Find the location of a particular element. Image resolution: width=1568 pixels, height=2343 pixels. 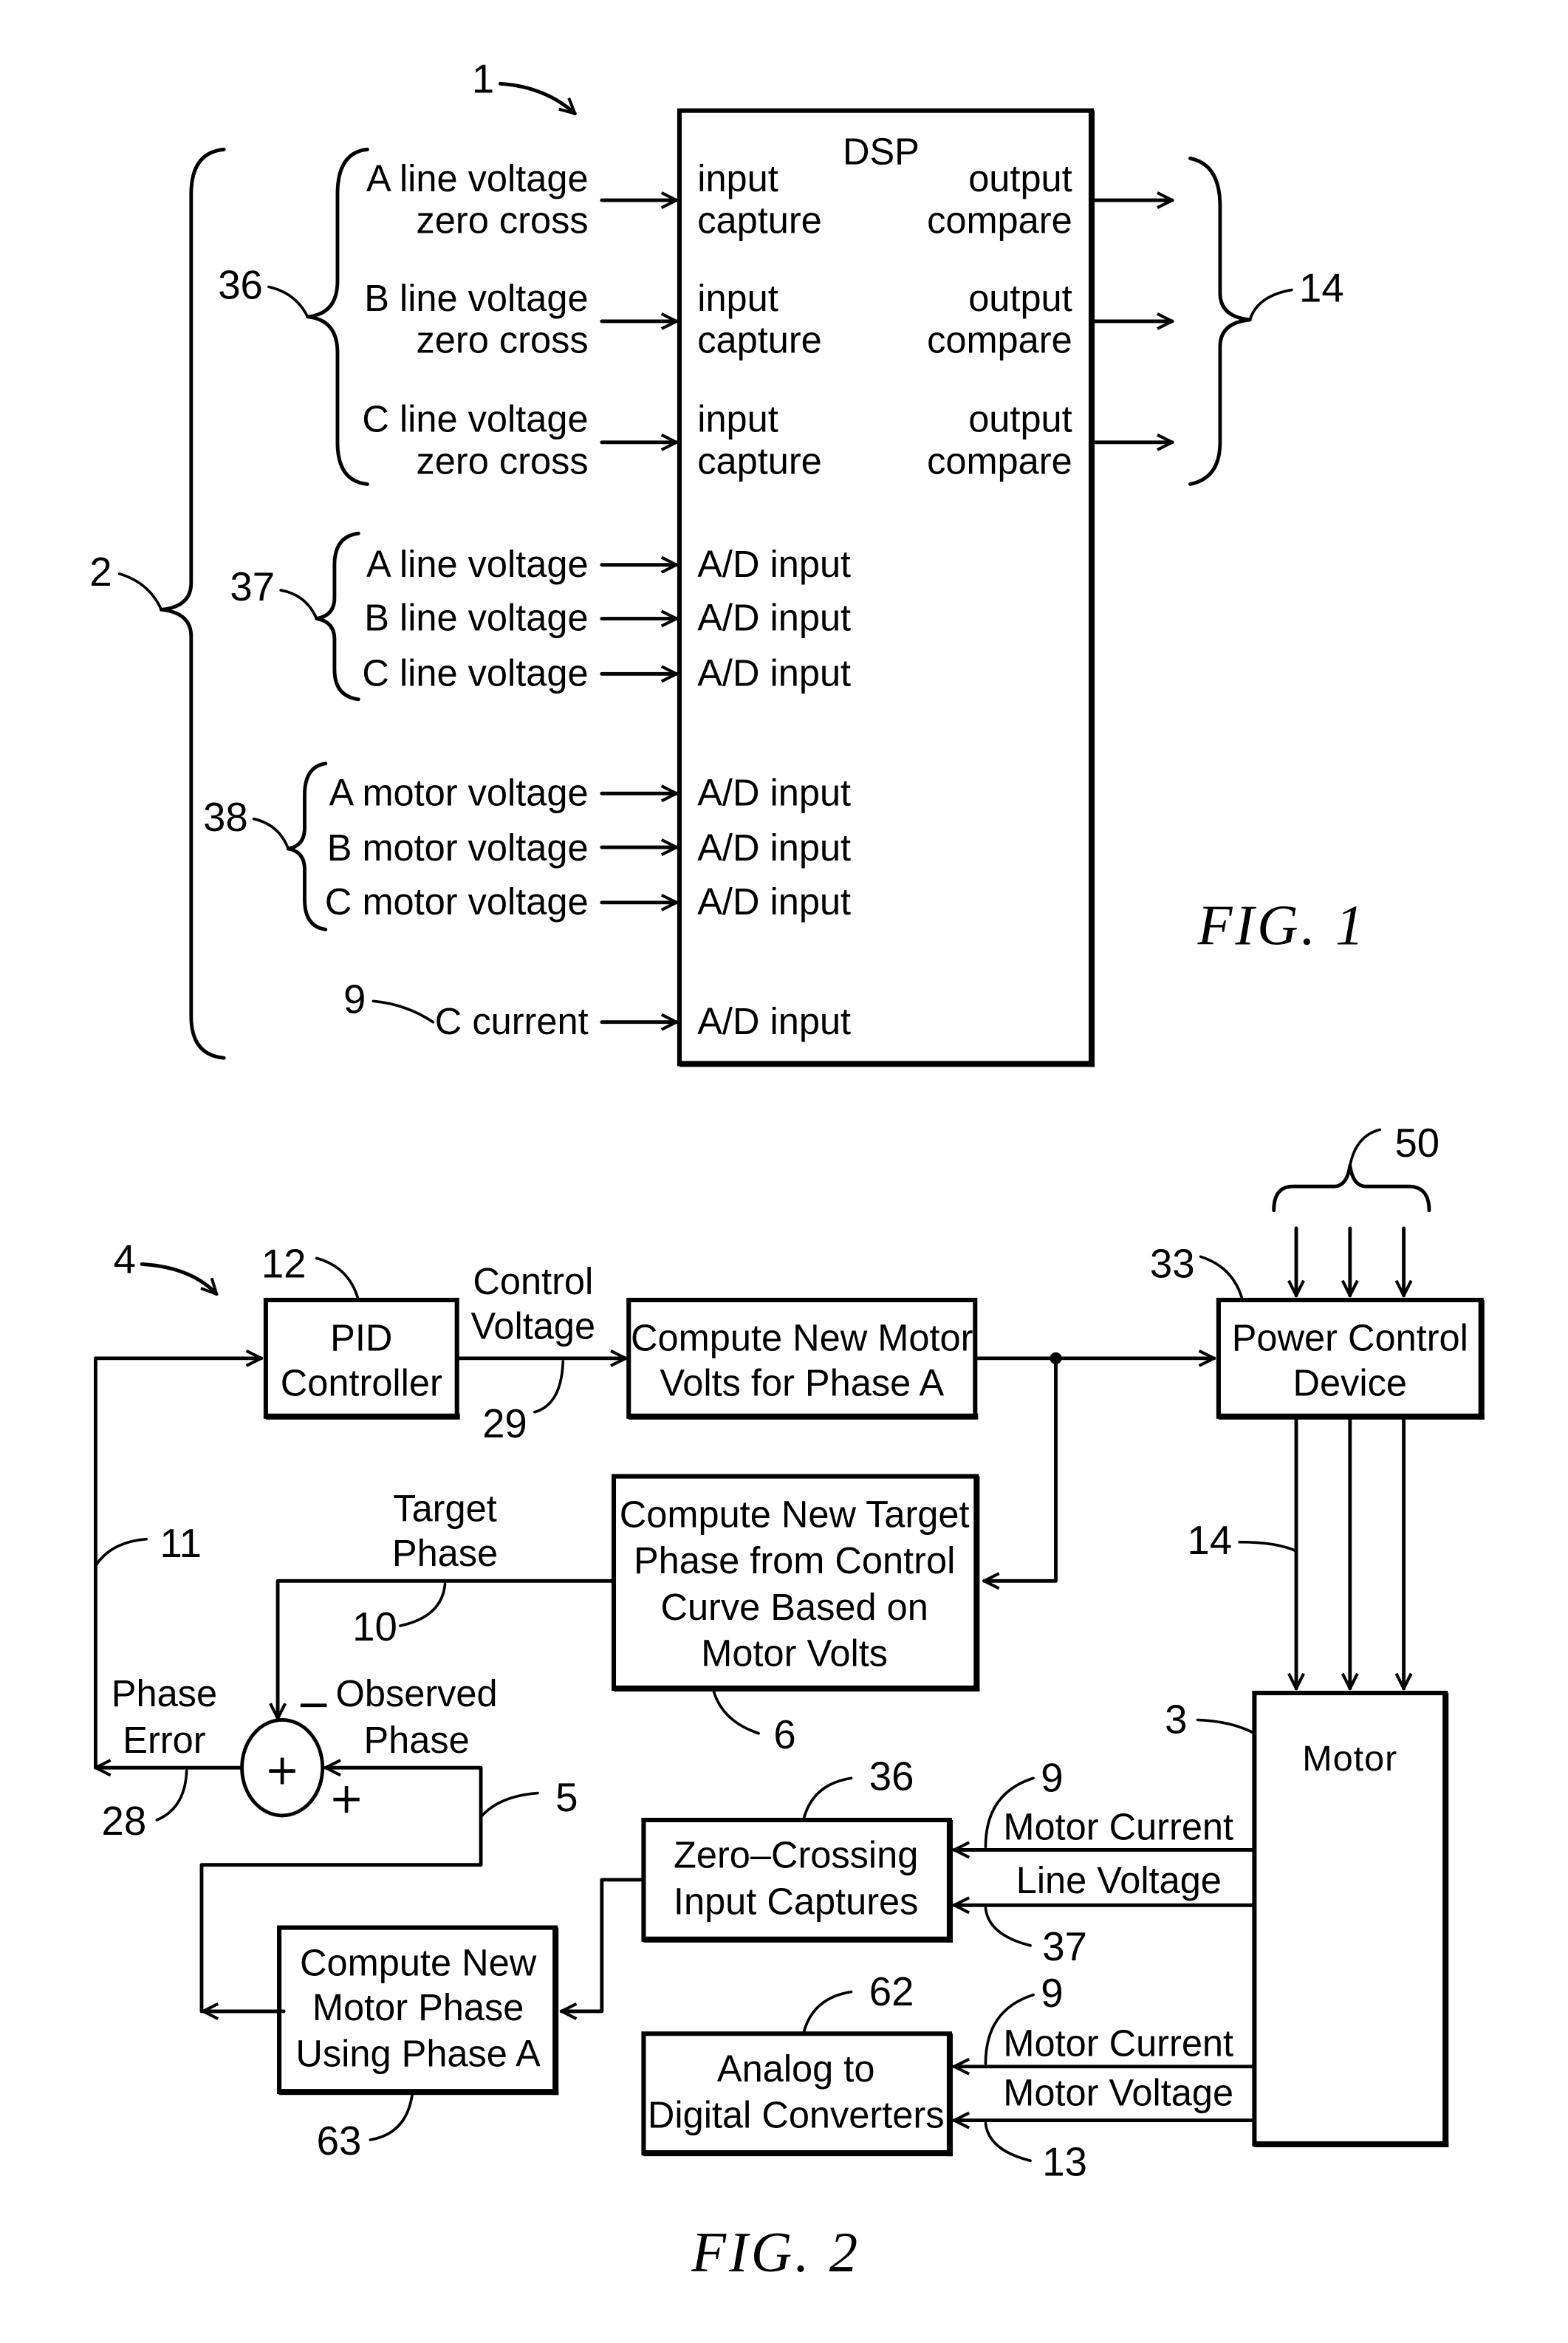

signal-label: Line Voltage is located at coordinates (1119, 1880).